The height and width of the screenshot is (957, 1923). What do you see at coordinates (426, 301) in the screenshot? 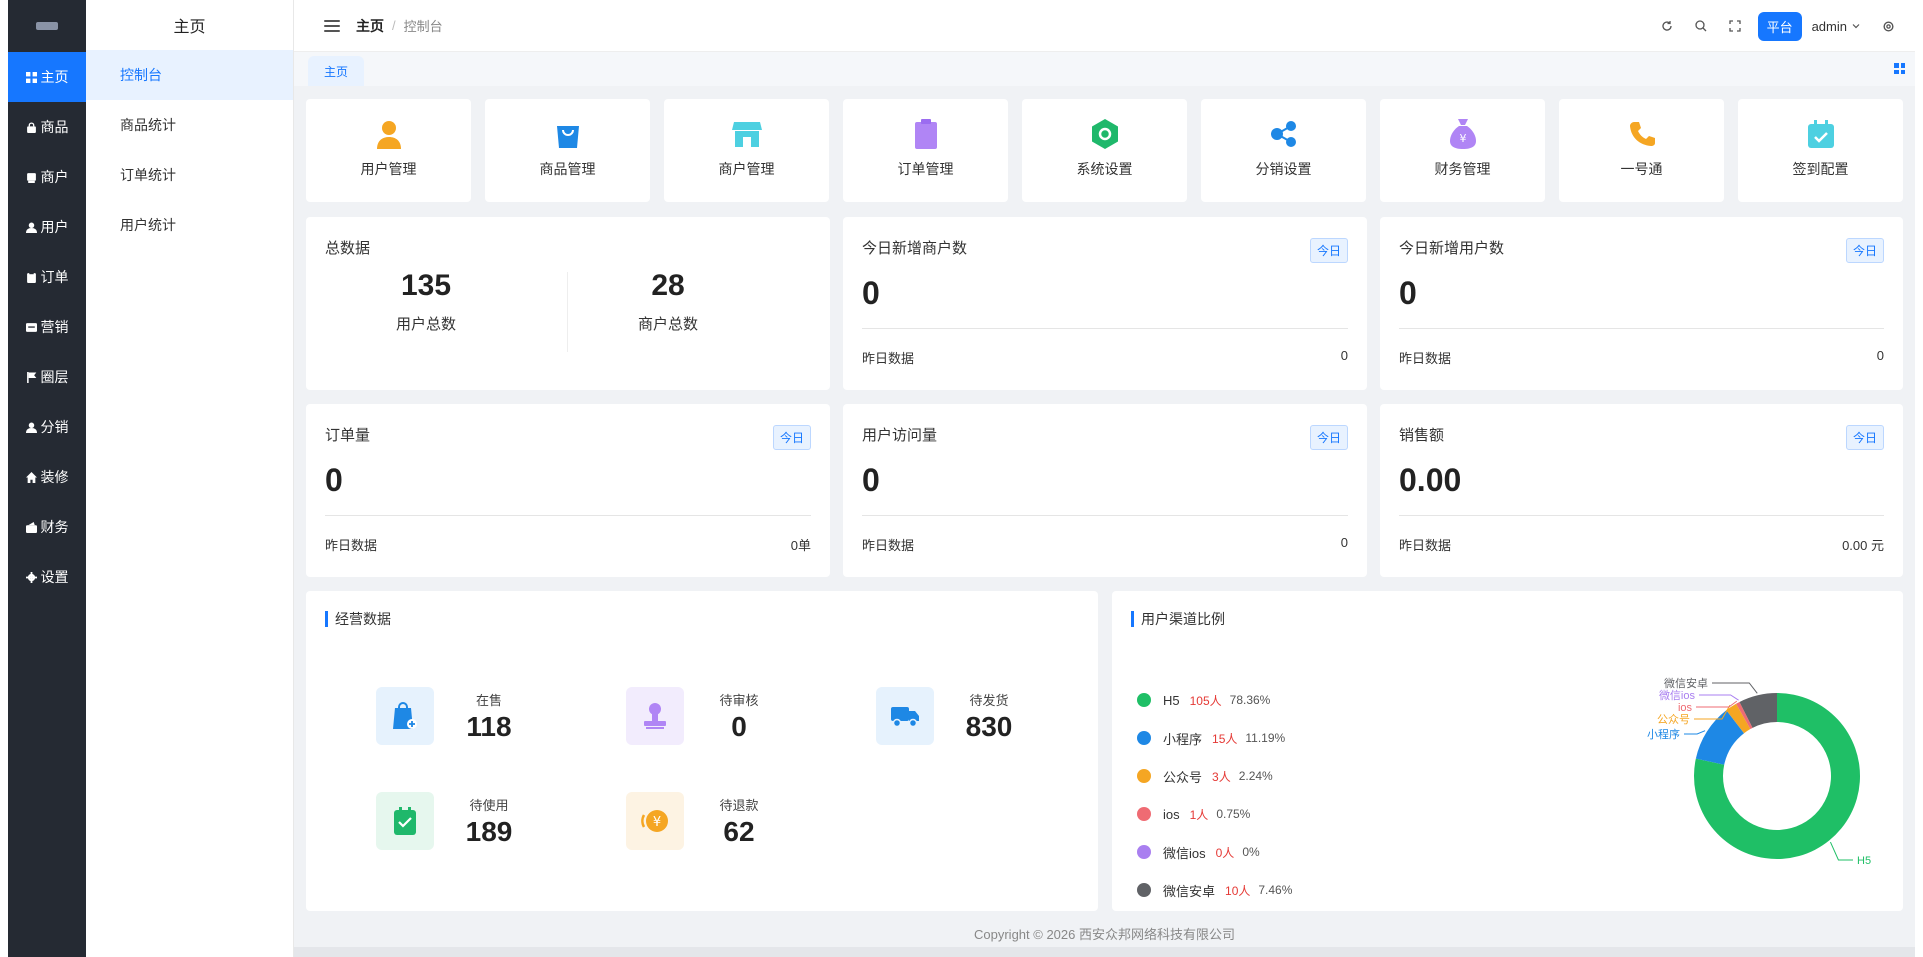
I see `total-users: 135 用户总数` at bounding box center [426, 301].